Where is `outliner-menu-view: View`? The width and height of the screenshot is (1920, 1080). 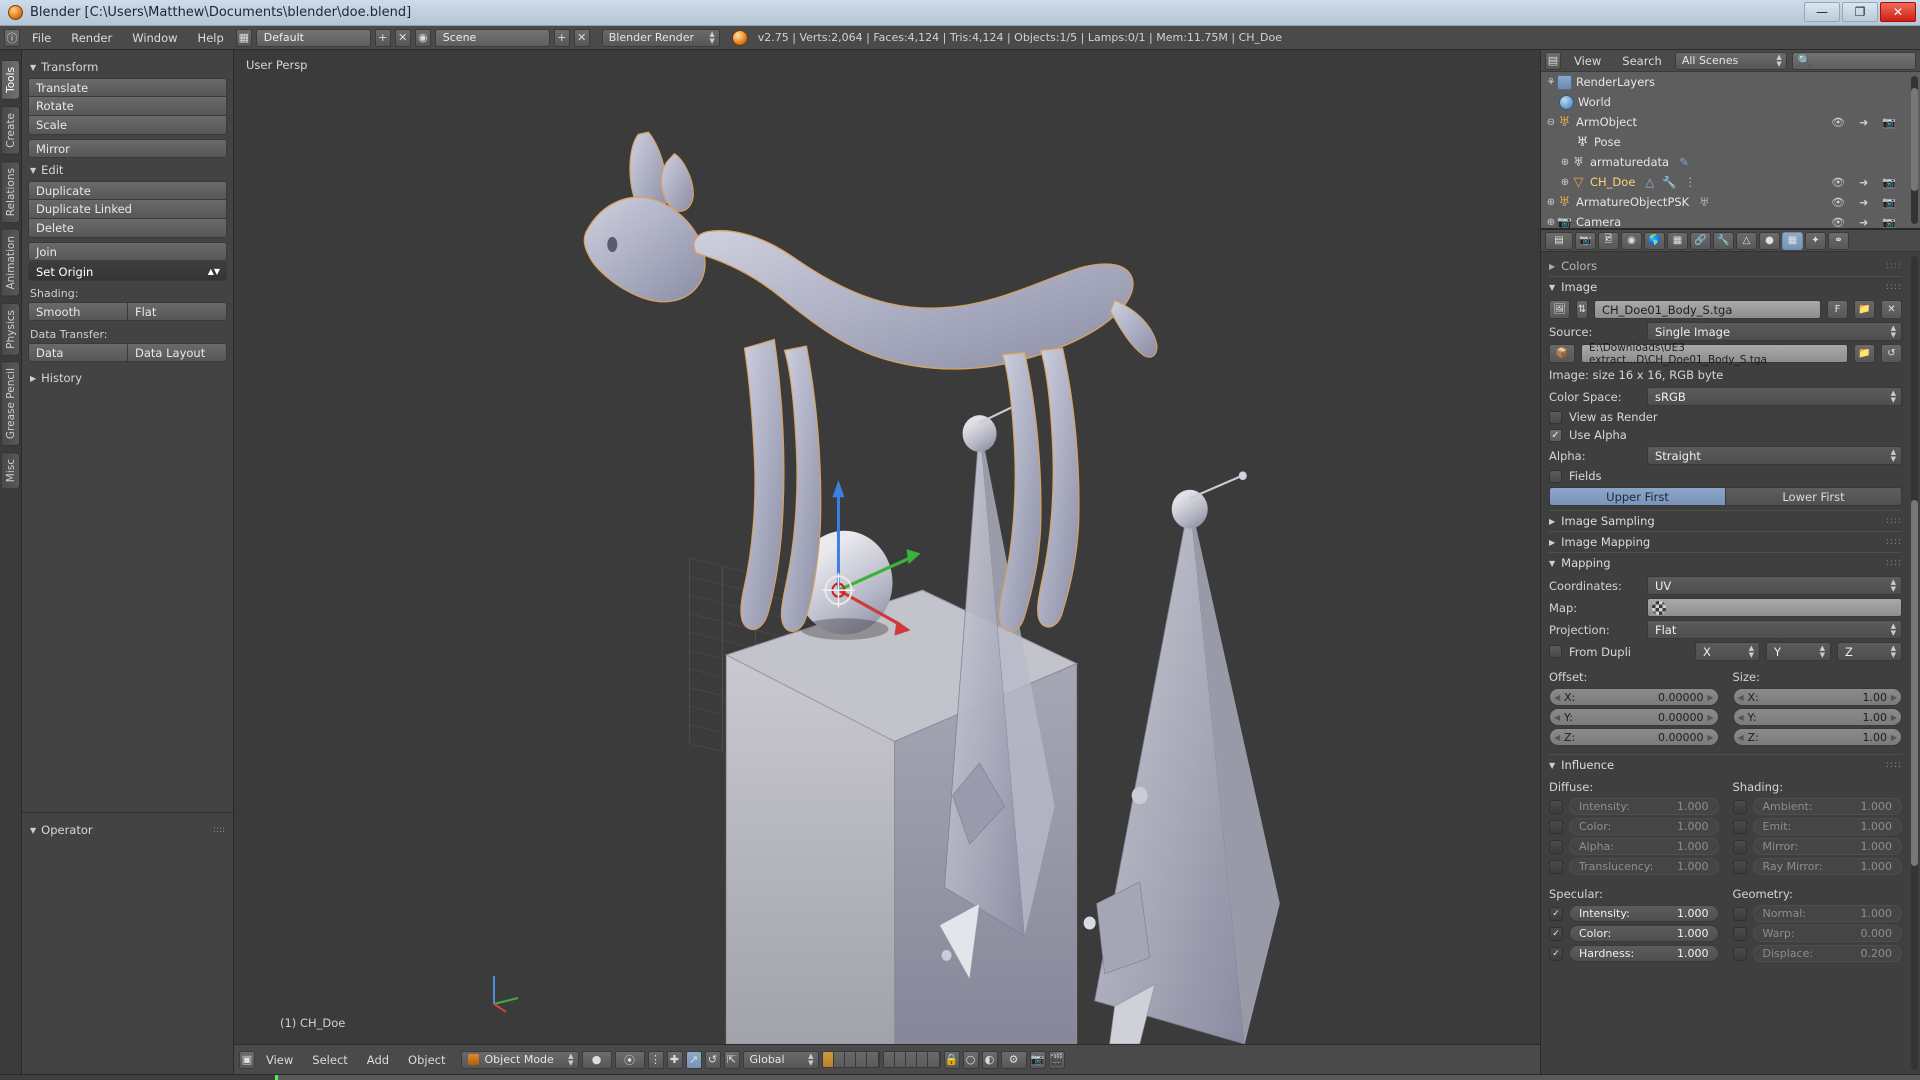
outliner-menu-view: View is located at coordinates (1587, 61).